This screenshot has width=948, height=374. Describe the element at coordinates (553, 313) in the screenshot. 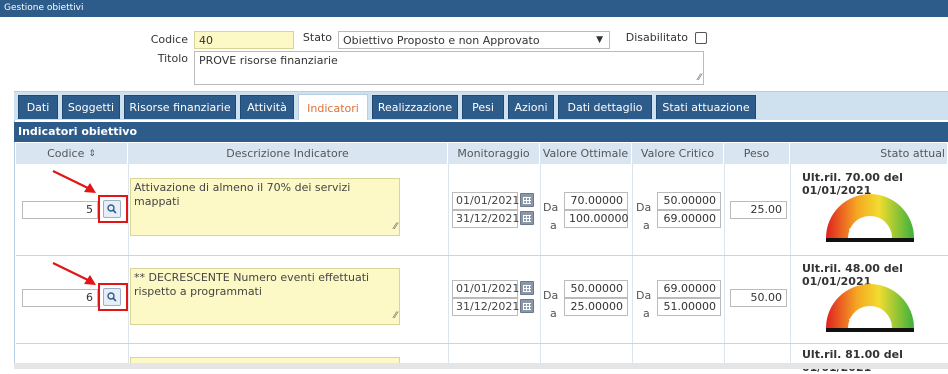

I see `row2-ottimale-a-label: a` at that location.